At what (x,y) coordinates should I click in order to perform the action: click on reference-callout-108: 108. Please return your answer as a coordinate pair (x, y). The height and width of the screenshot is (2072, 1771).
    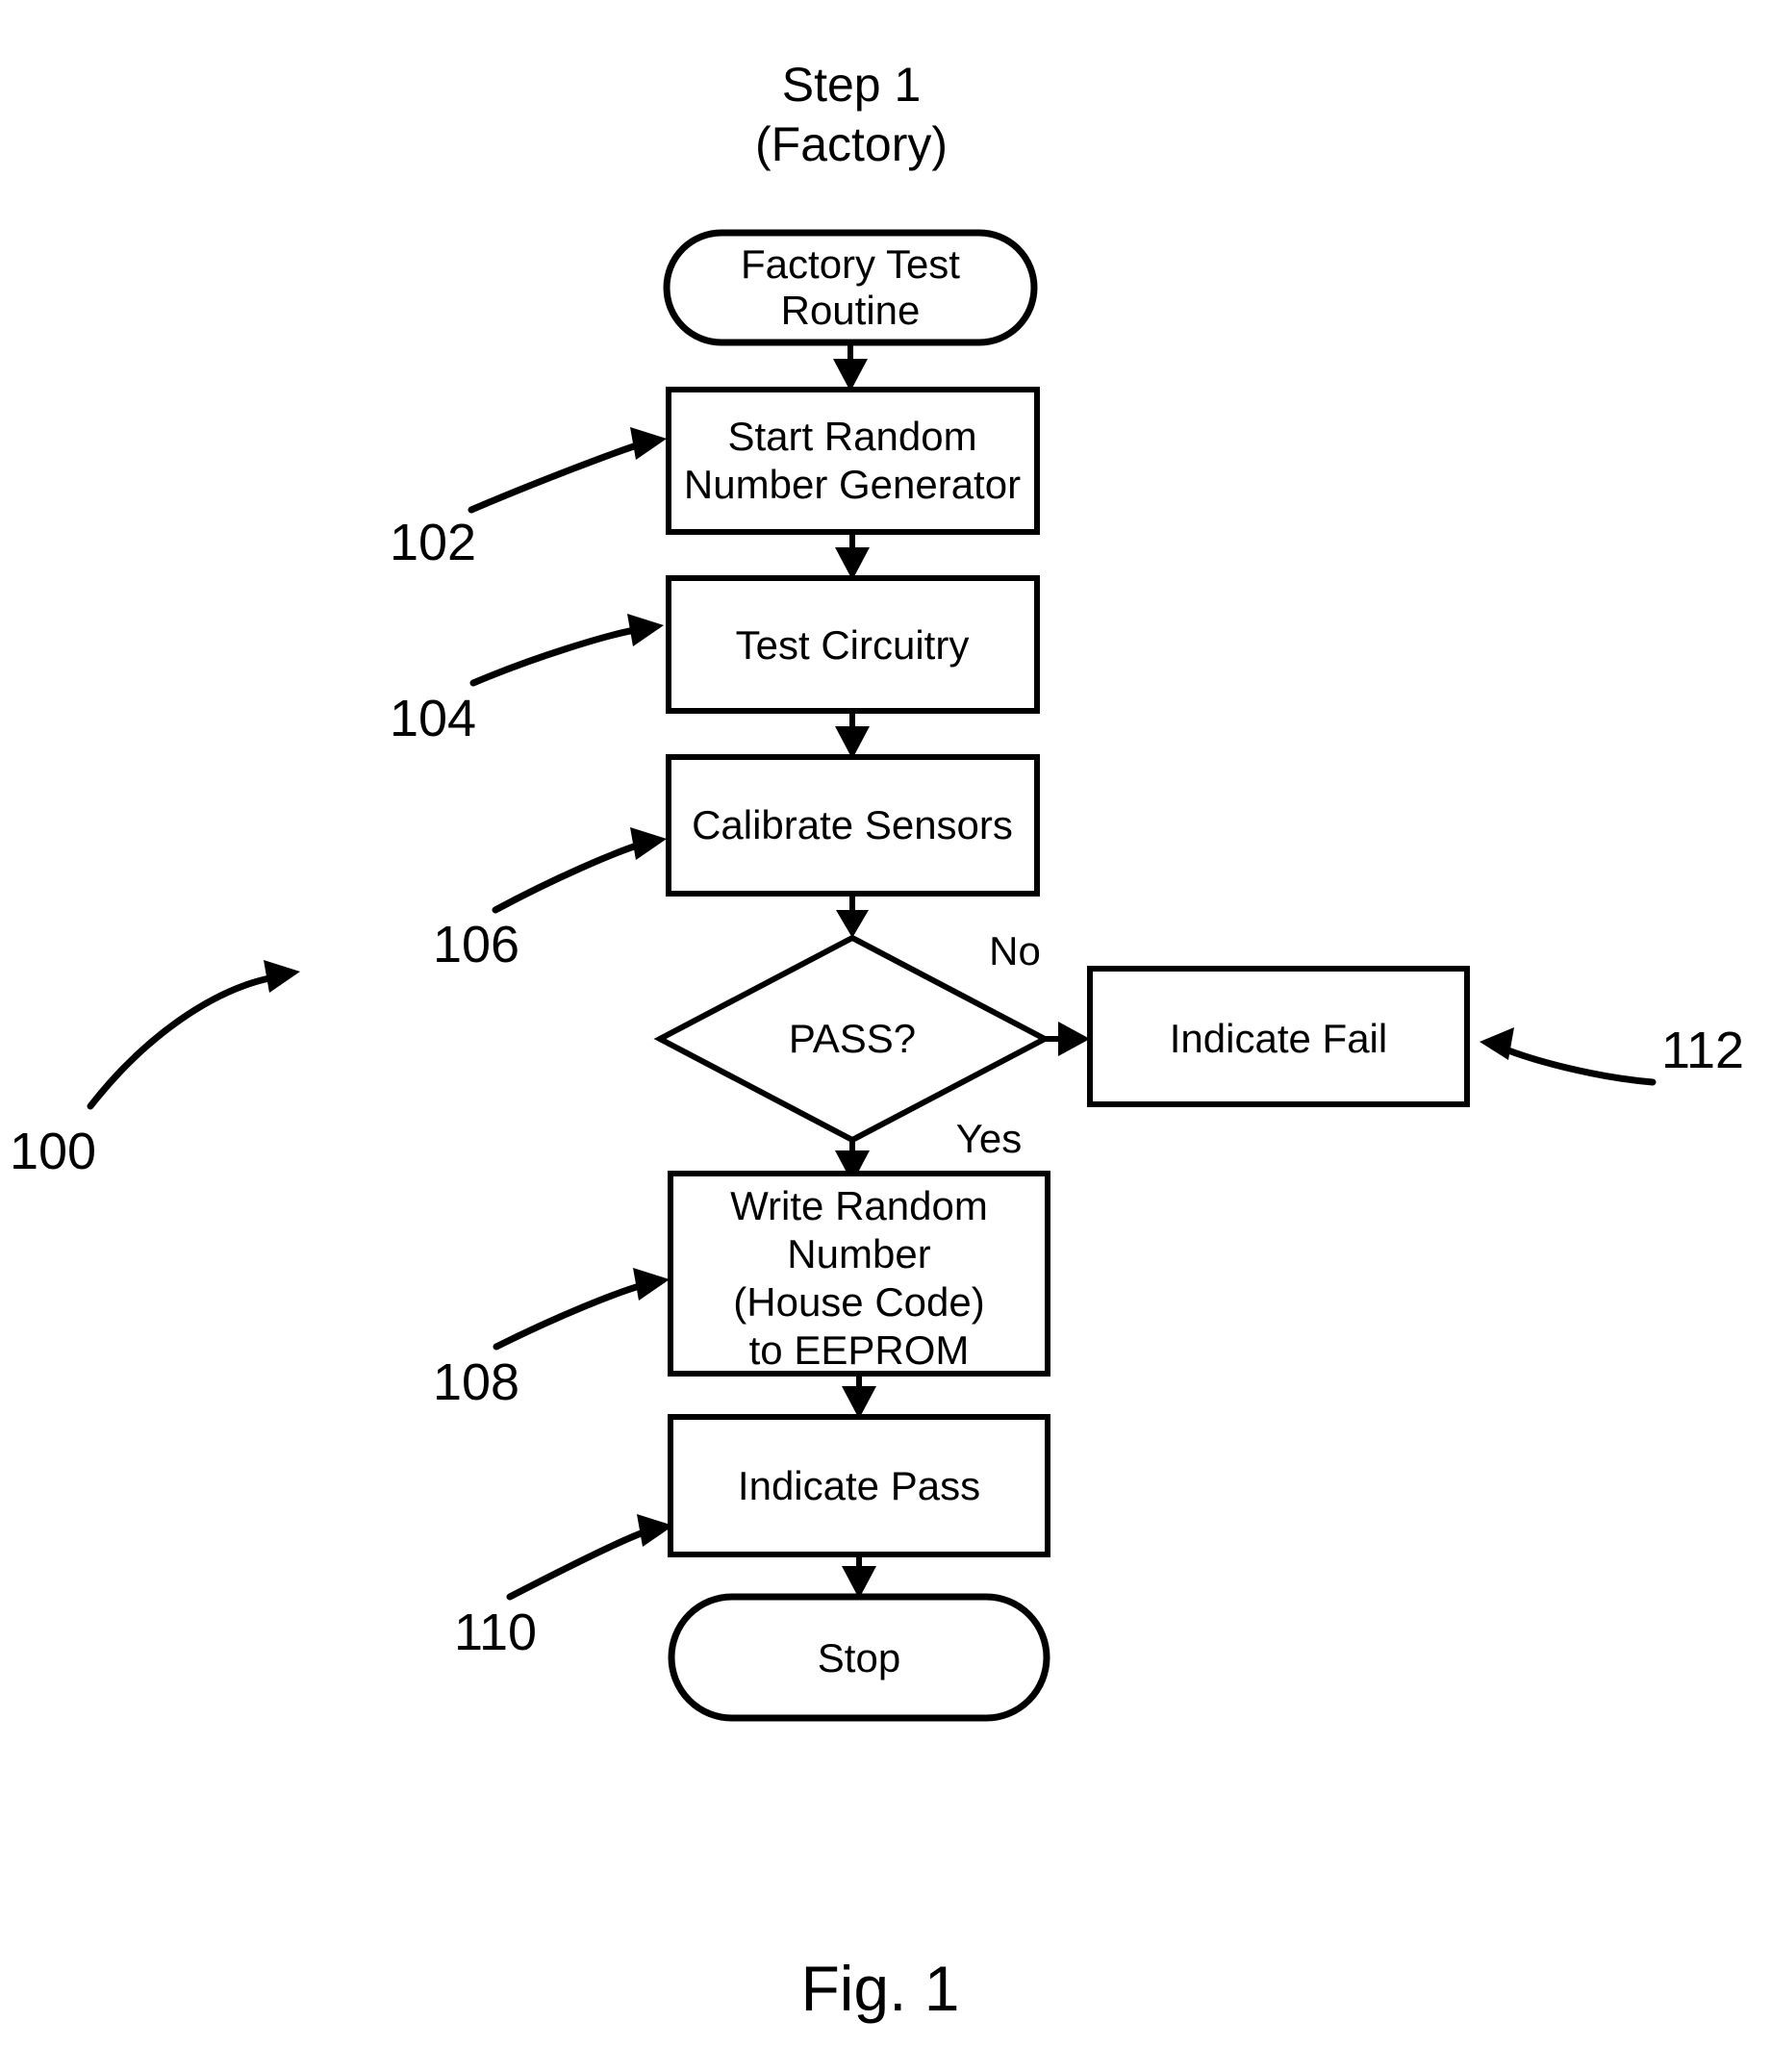
    Looking at the image, I should click on (551, 1339).